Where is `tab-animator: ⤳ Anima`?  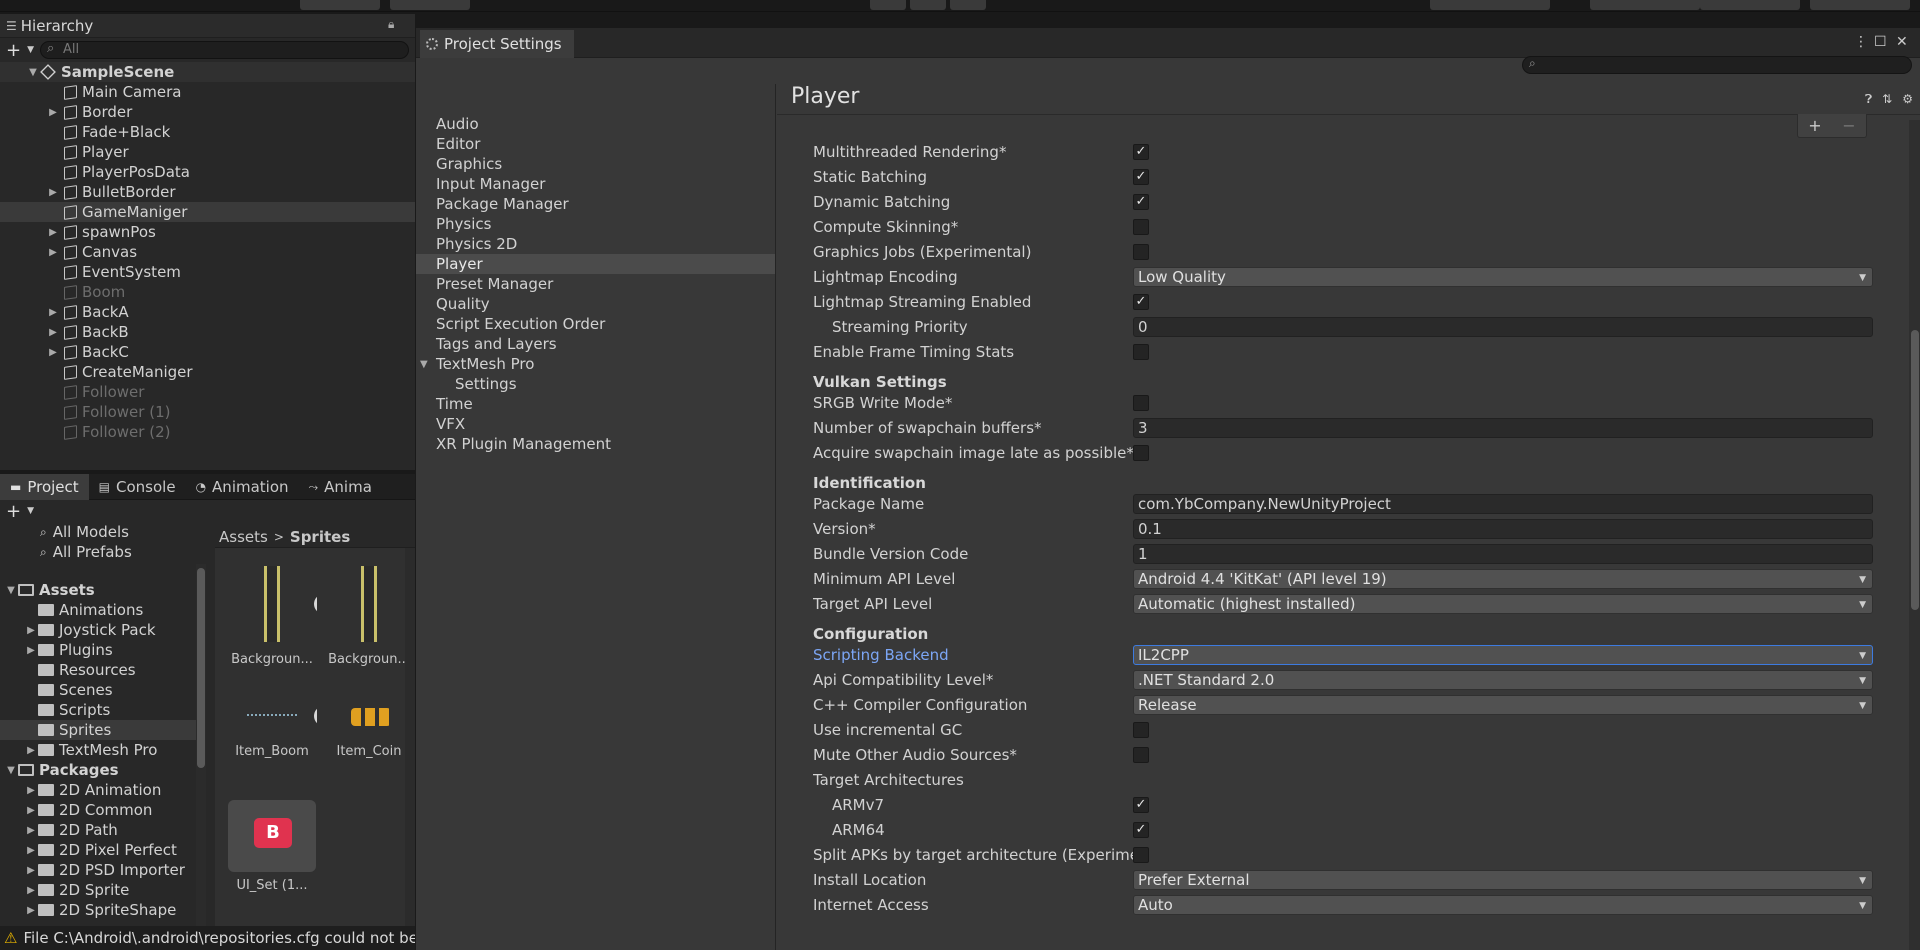
tab-animator: ⤳ Anima is located at coordinates (340, 487).